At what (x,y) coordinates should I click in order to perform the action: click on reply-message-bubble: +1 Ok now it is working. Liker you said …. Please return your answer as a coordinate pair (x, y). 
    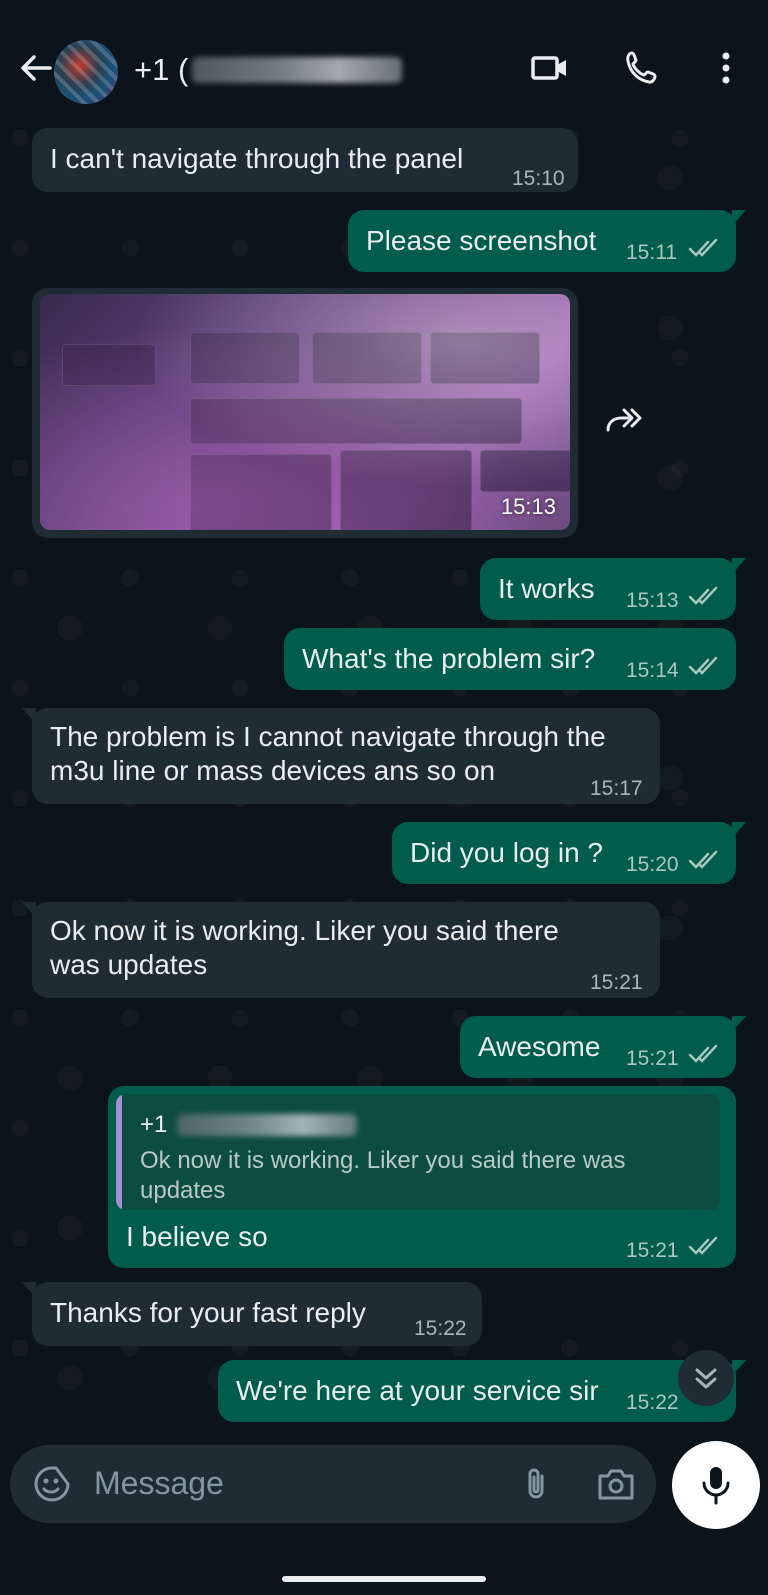
    Looking at the image, I should click on (422, 1177).